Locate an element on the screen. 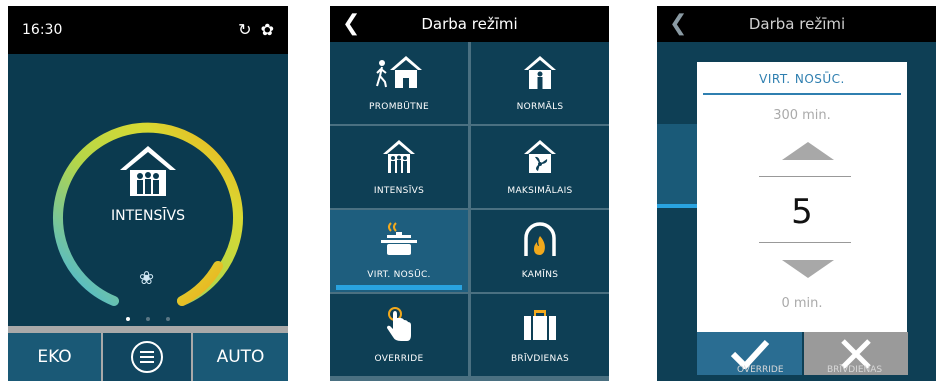  max-value-label: 300 min. is located at coordinates (802, 115).